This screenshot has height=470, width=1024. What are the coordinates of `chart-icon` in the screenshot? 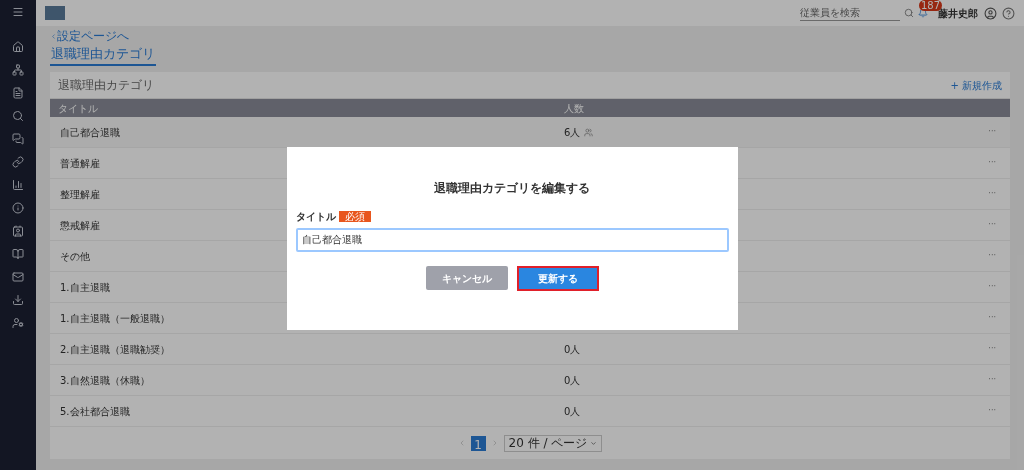 It's located at (18, 185).